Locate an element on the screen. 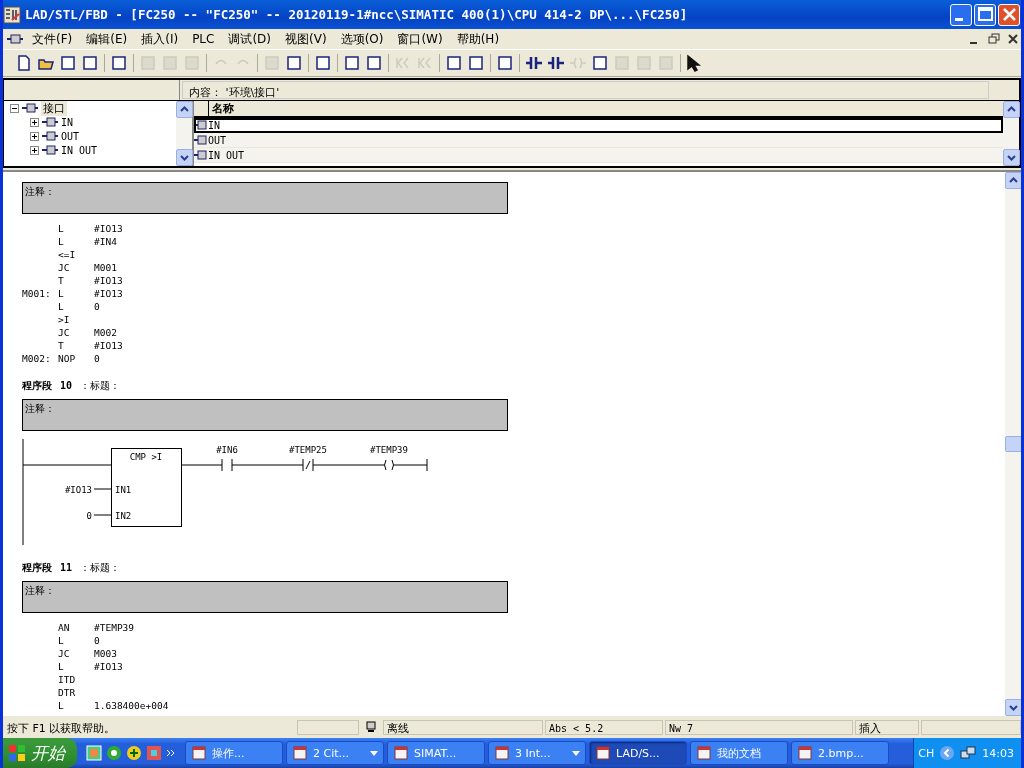 The image size is (1024, 768). status-help-text: 按下 F1 以获取帮助。 is located at coordinates (61, 727).